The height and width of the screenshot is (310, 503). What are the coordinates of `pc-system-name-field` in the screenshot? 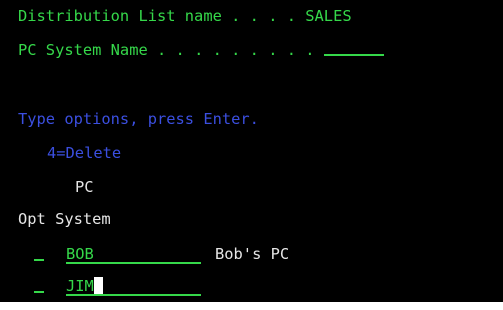 It's located at (353, 48).